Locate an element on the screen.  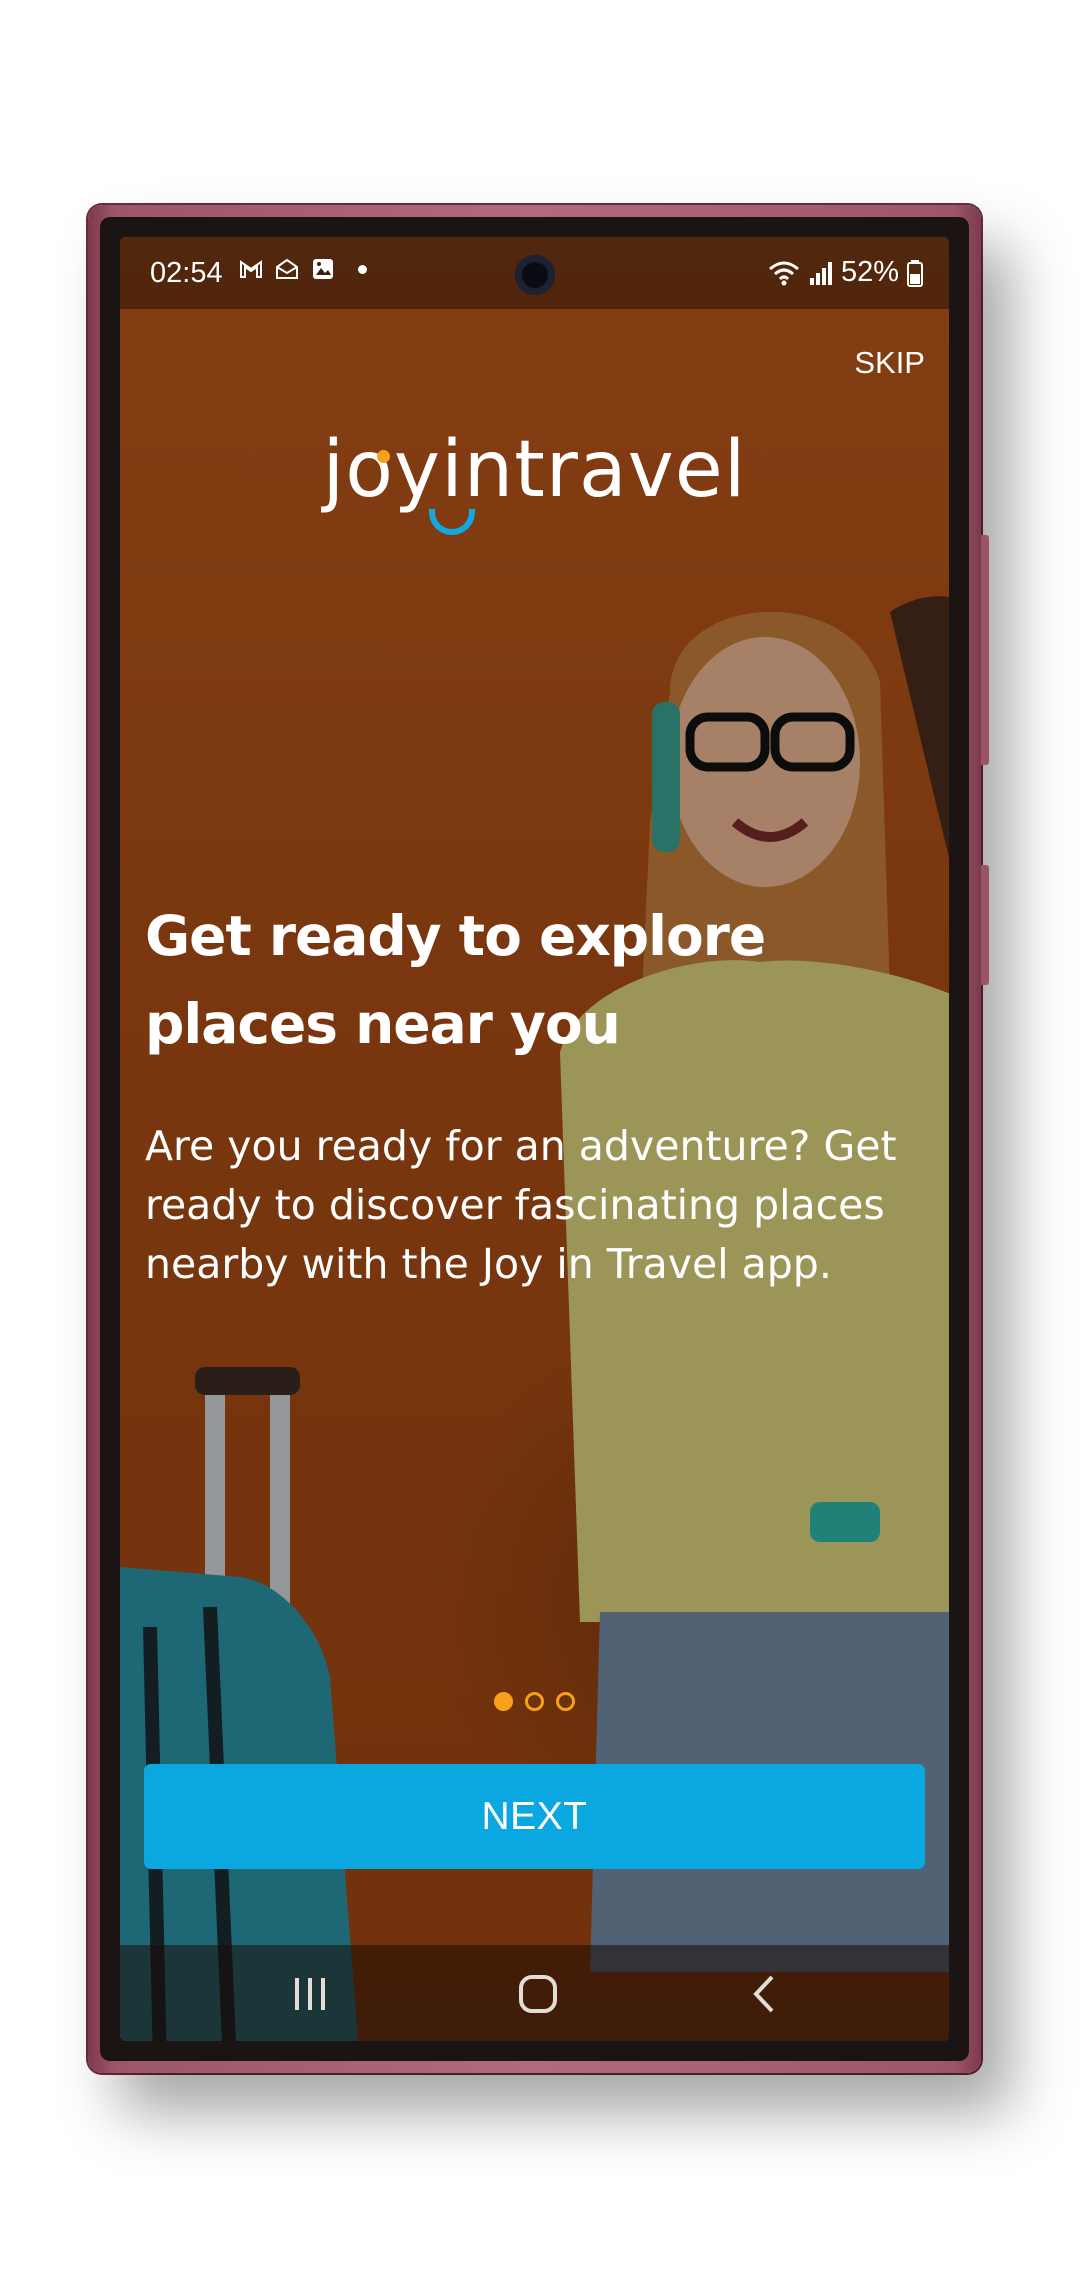
front-camera is located at coordinates (534, 275).